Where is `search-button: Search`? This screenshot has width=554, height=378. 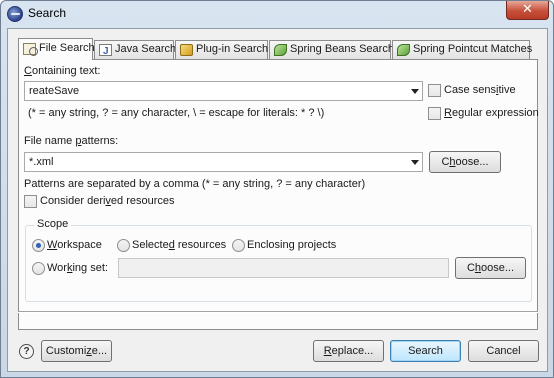 search-button: Search is located at coordinates (425, 351).